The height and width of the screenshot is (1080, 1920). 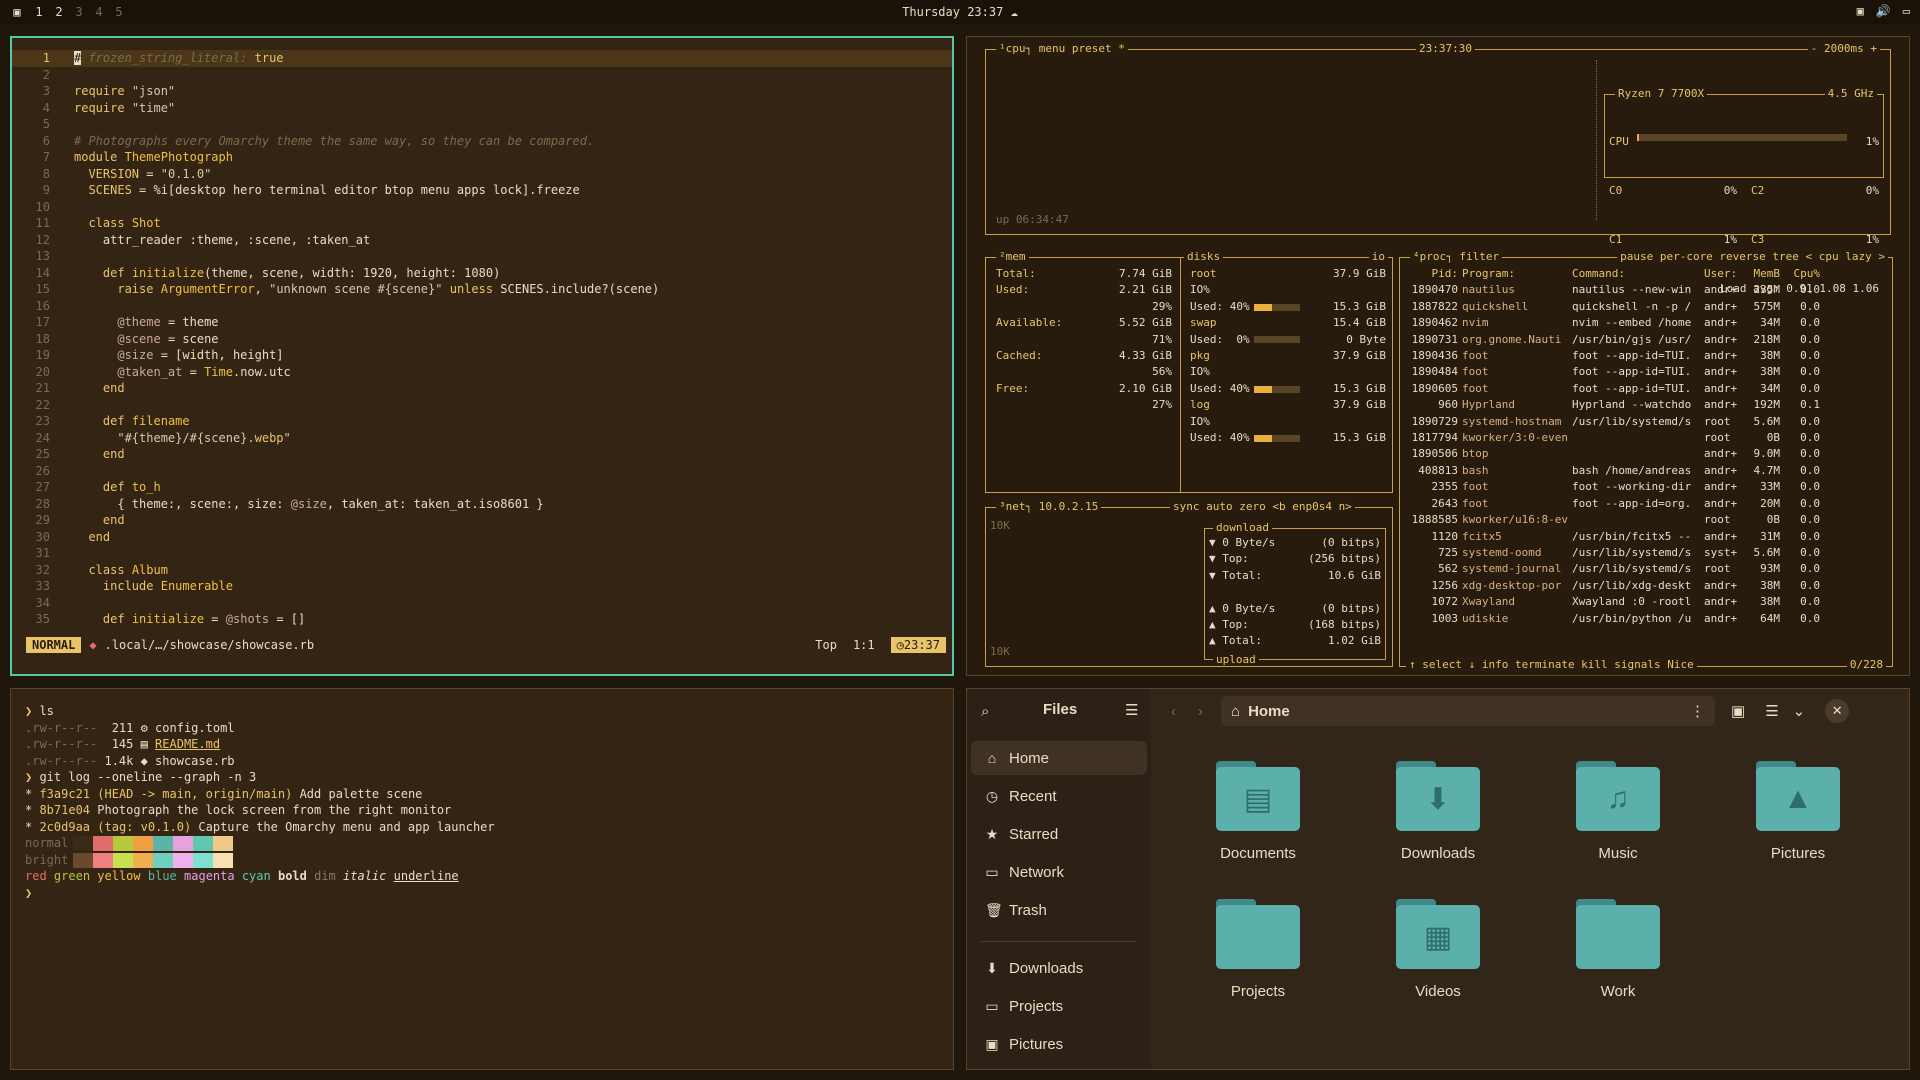 I want to click on code-line: 1 # frozen_string_literal: true, so click(x=482, y=58).